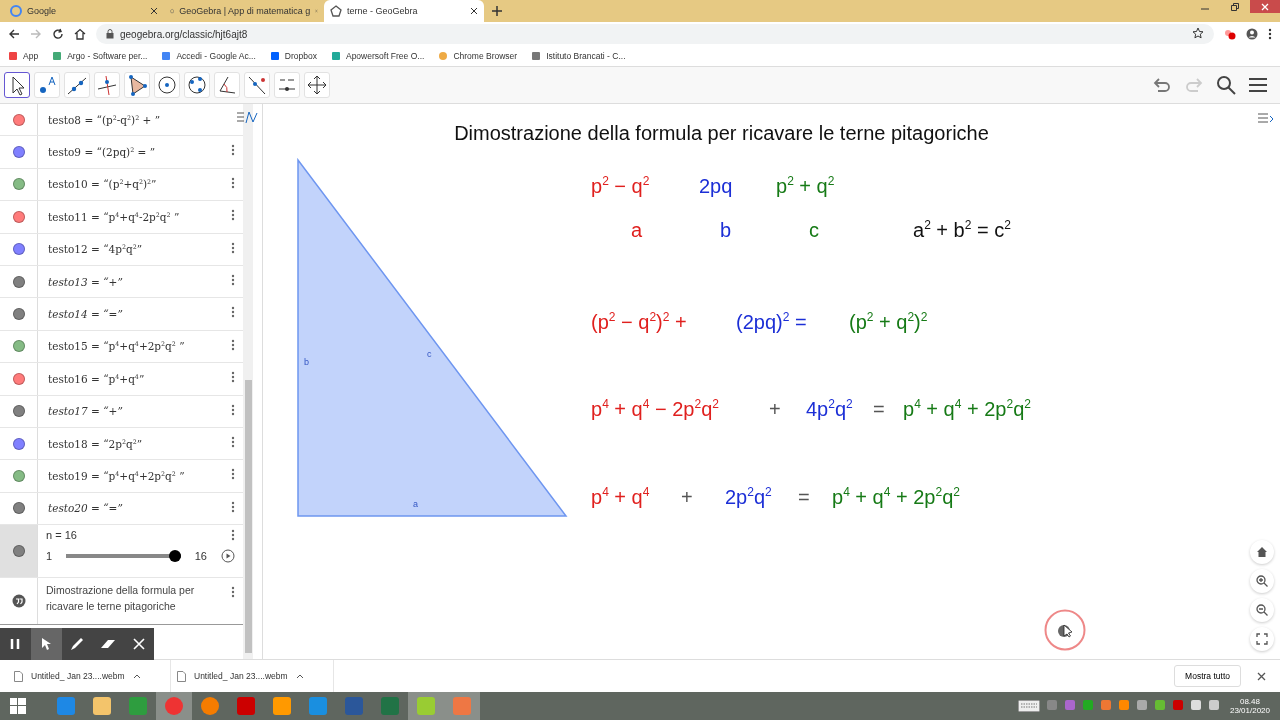  Describe the element at coordinates (814, 230) in the screenshot. I see `formula-text: c` at that location.